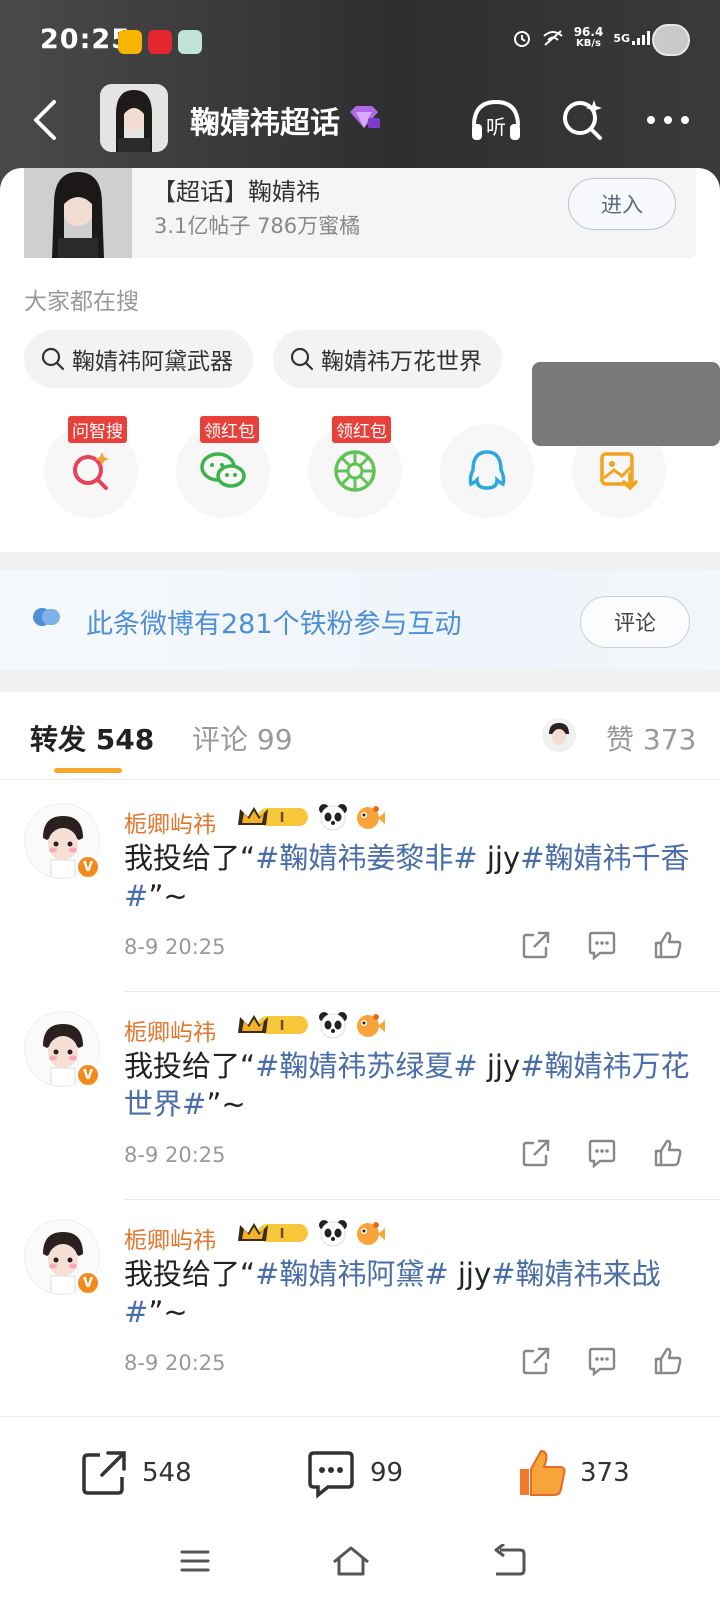 The width and height of the screenshot is (720, 1608). What do you see at coordinates (242, 738) in the screenshot?
I see `tab-comment: 评论 99` at bounding box center [242, 738].